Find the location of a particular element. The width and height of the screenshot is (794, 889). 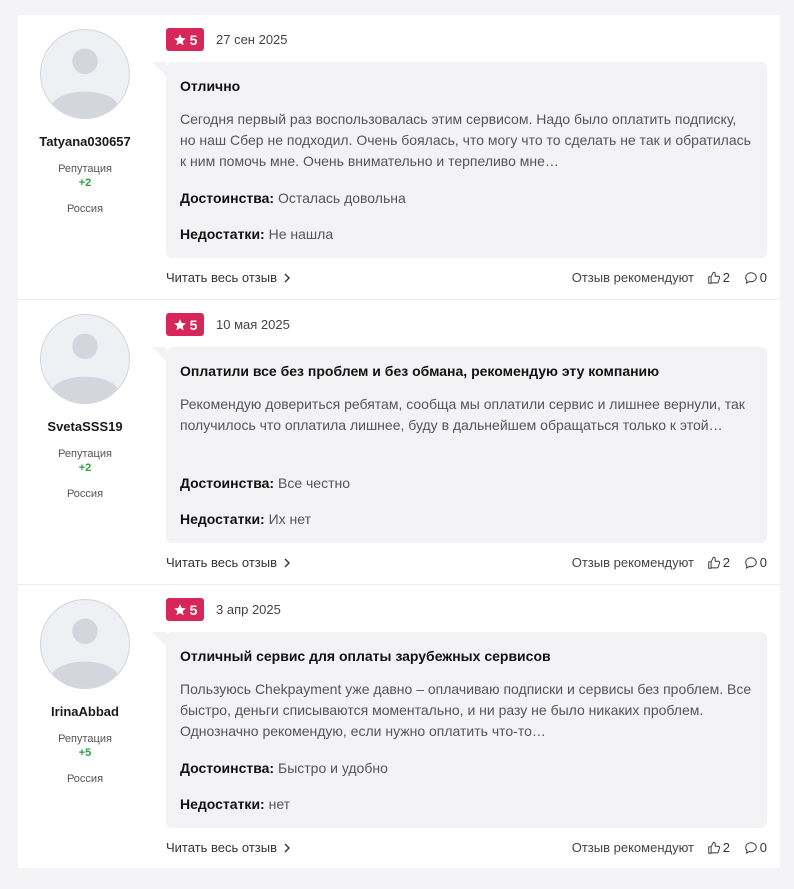

review-cons: Недостатки: нет is located at coordinates (235, 804).